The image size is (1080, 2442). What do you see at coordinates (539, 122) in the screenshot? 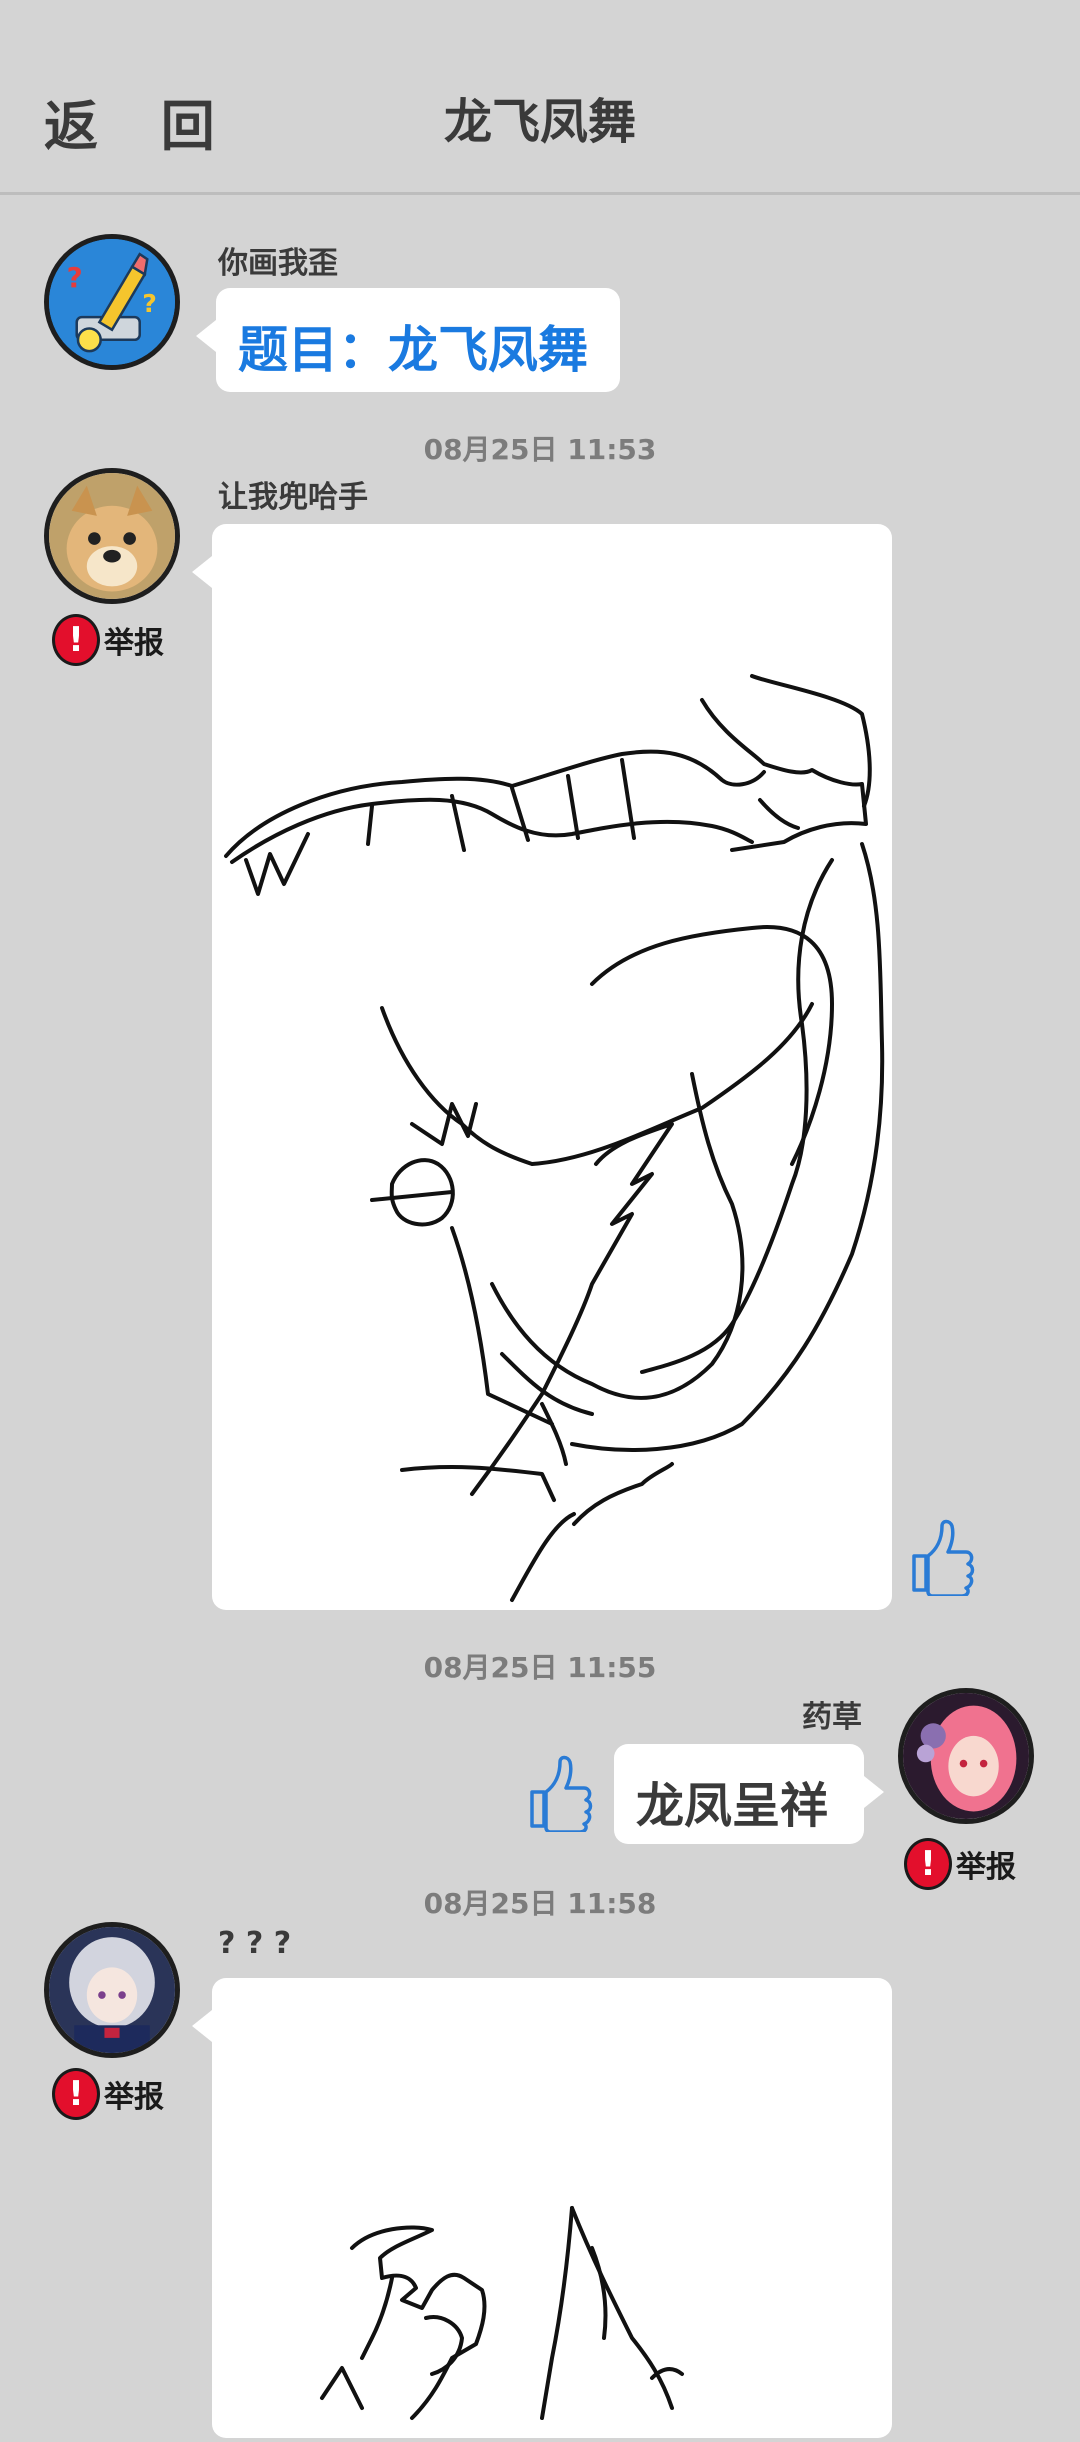
I see `page-title: 龙飞凤舞` at bounding box center [539, 122].